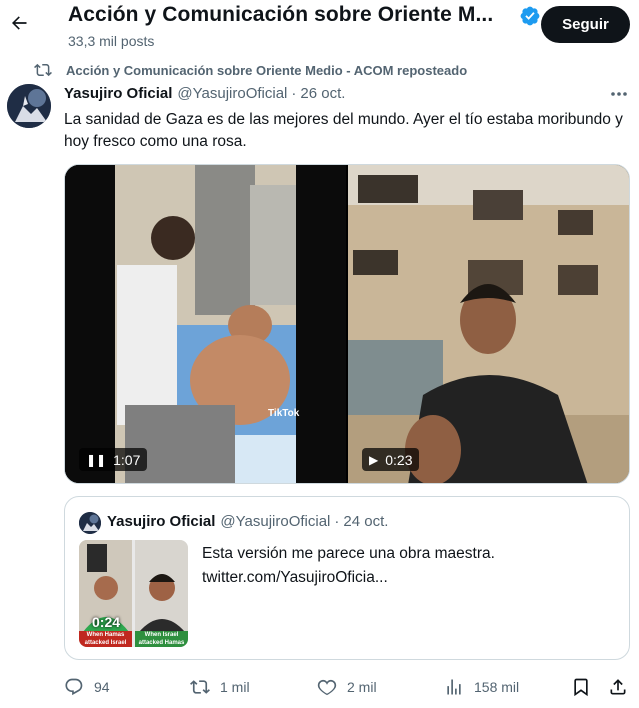 The height and width of the screenshot is (708, 639). I want to click on video-2-duration-badge: ▶ 0:23, so click(391, 459).